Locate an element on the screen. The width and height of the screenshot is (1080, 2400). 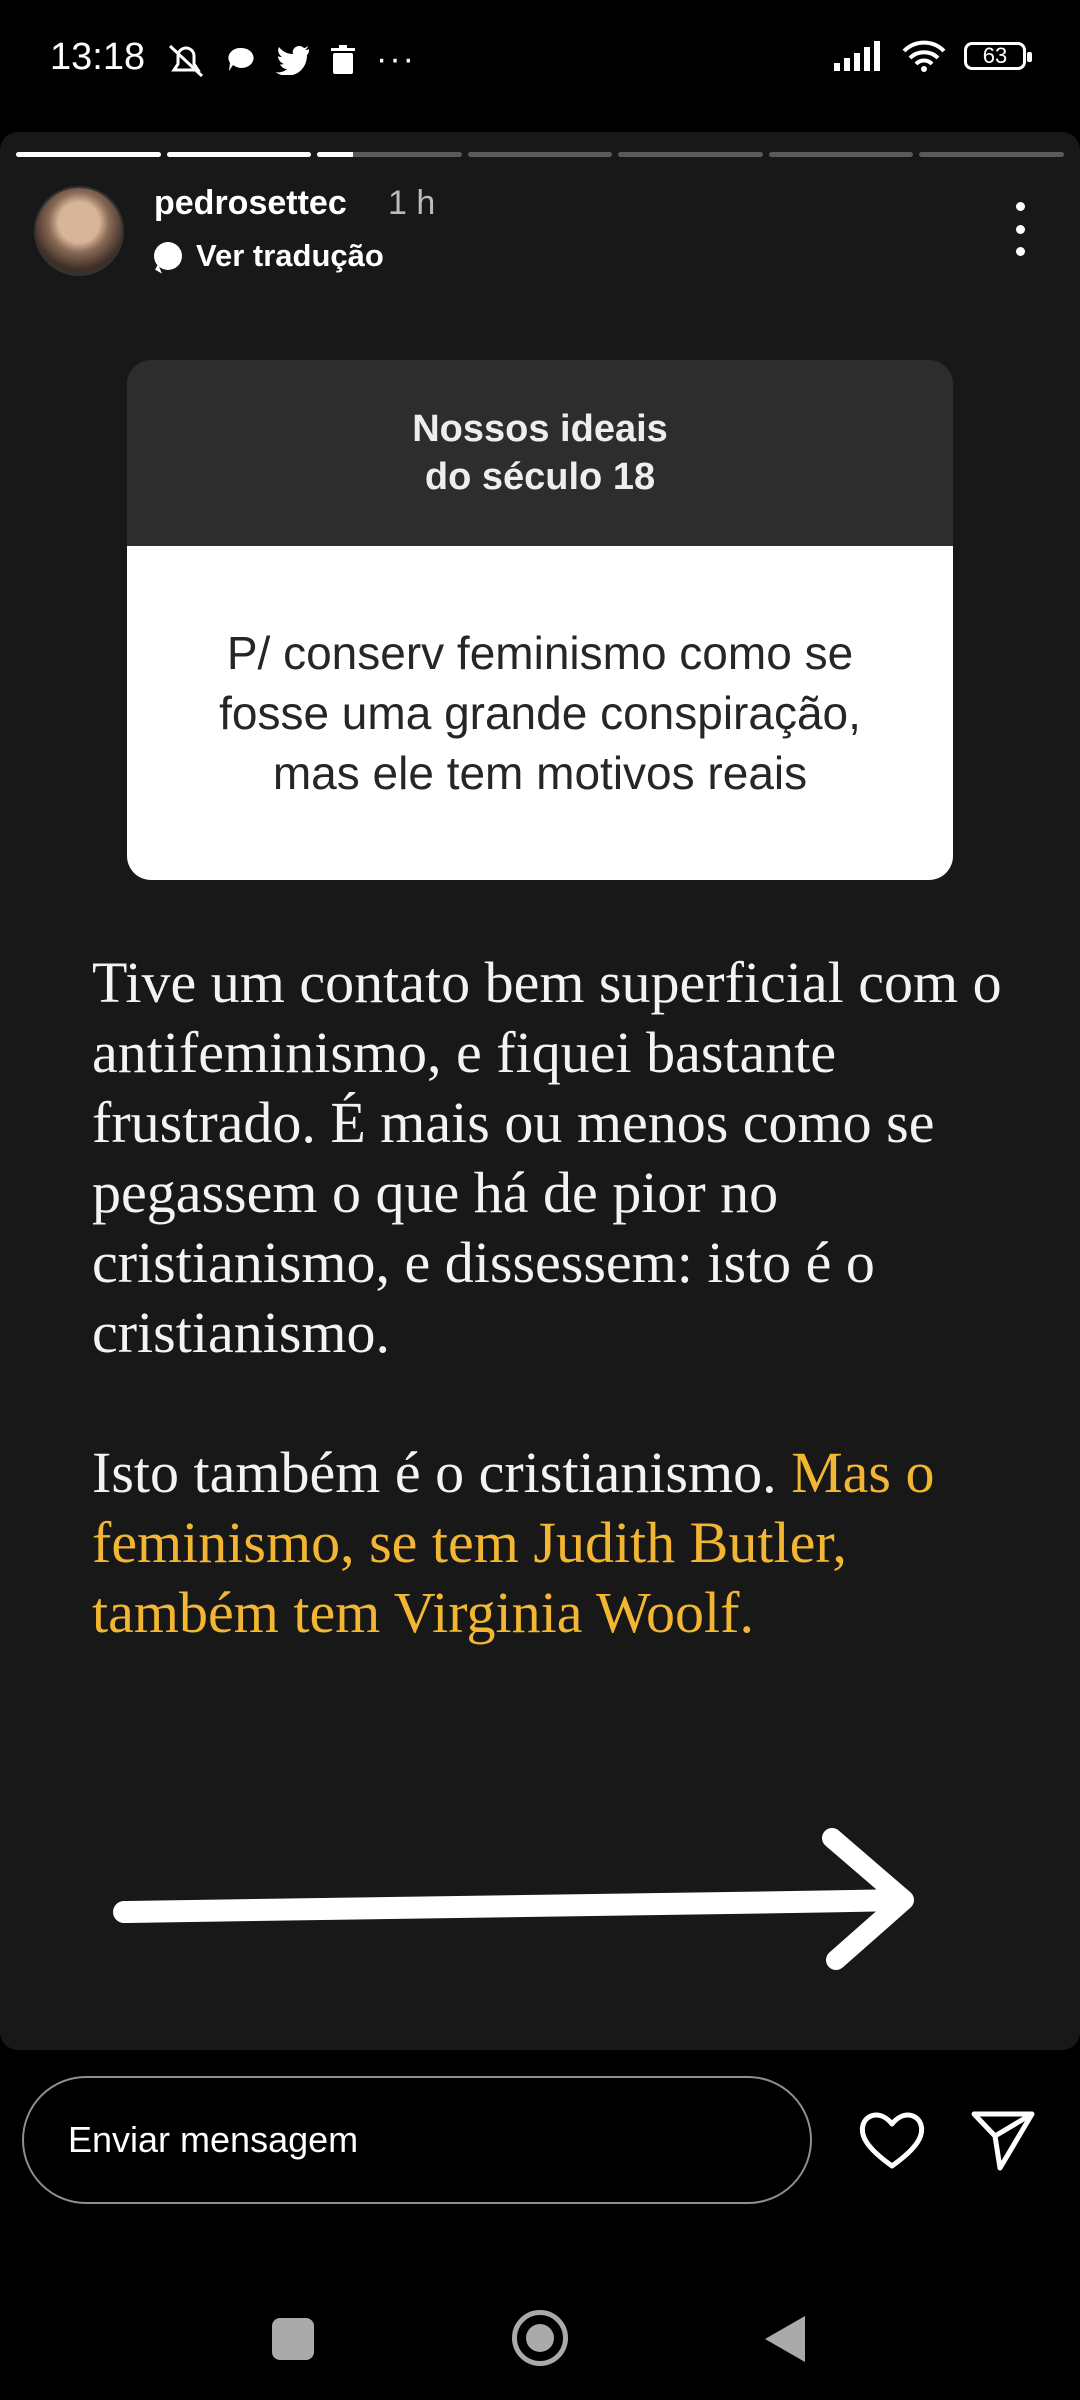
username: pedrosettec is located at coordinates (250, 203).